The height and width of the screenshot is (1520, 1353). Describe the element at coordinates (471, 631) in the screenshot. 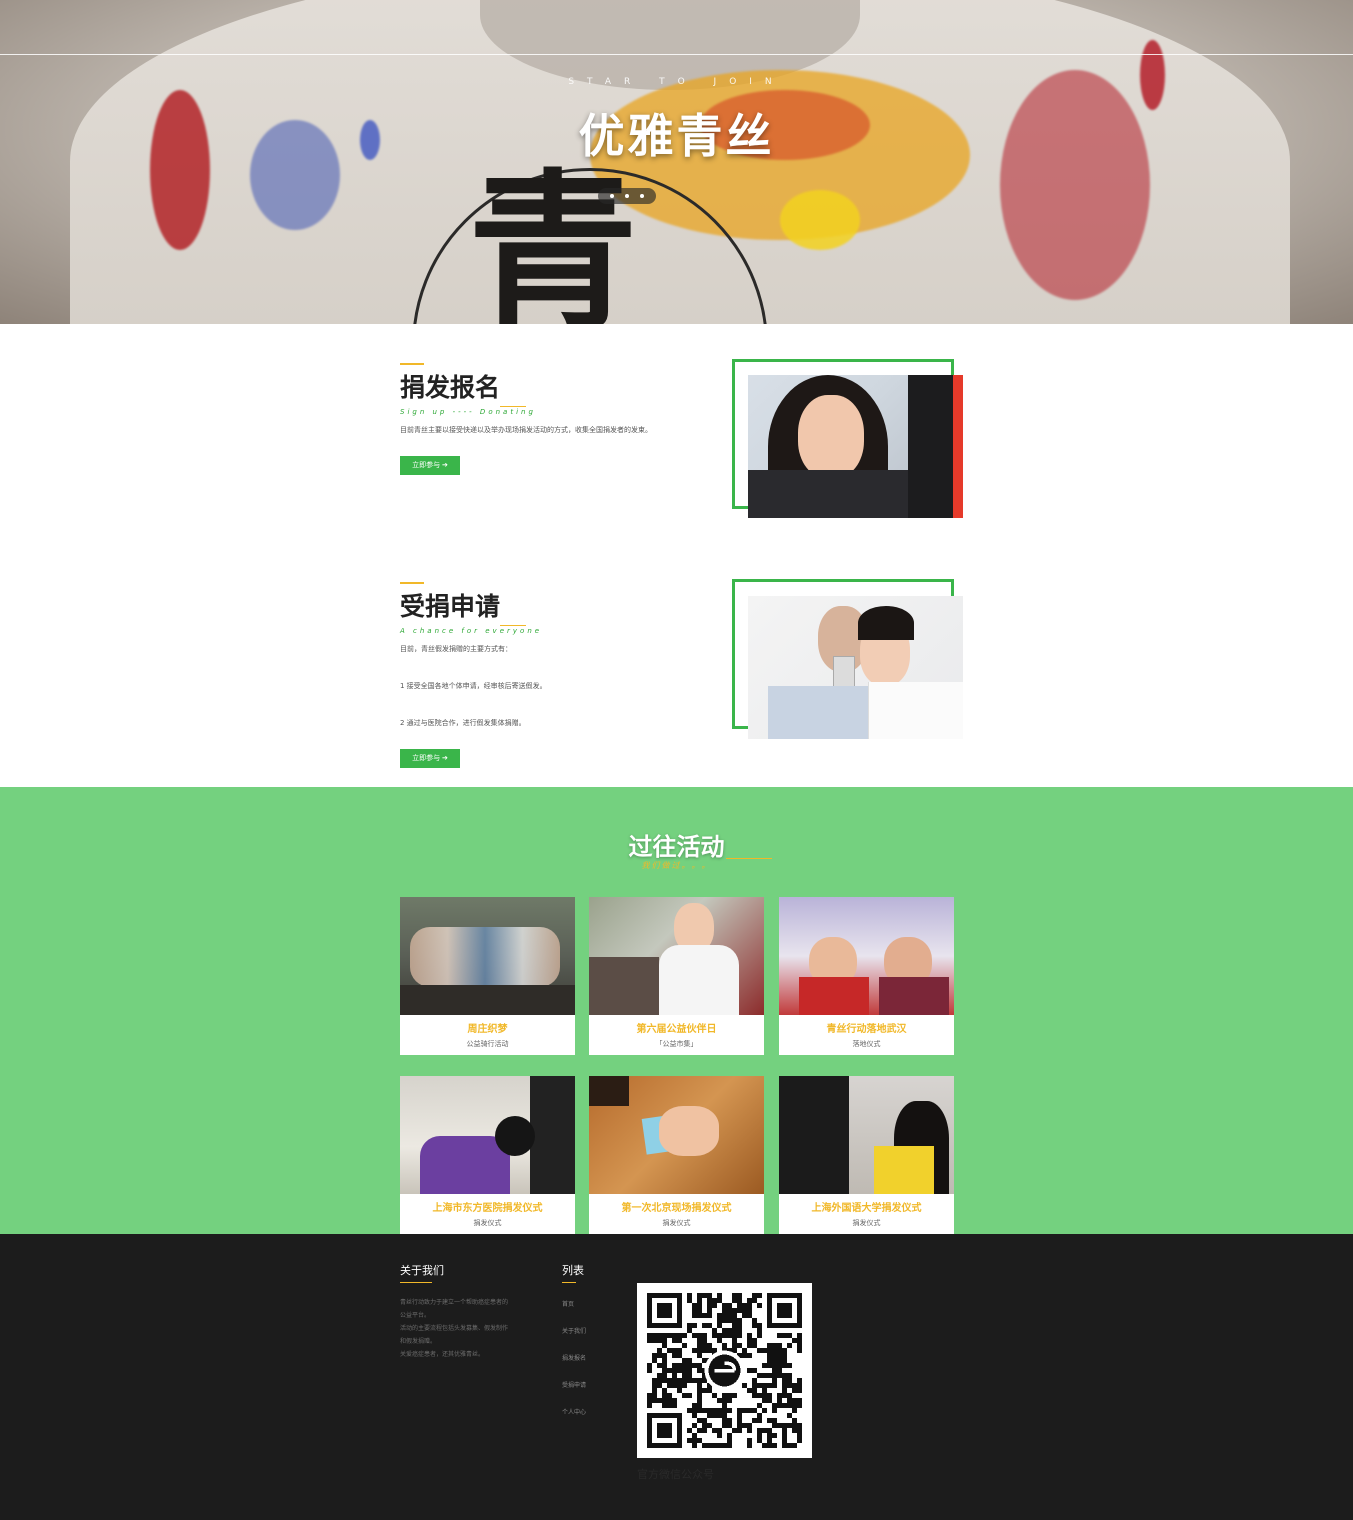

I see `receive-subtitle: A chance for everyone` at that location.